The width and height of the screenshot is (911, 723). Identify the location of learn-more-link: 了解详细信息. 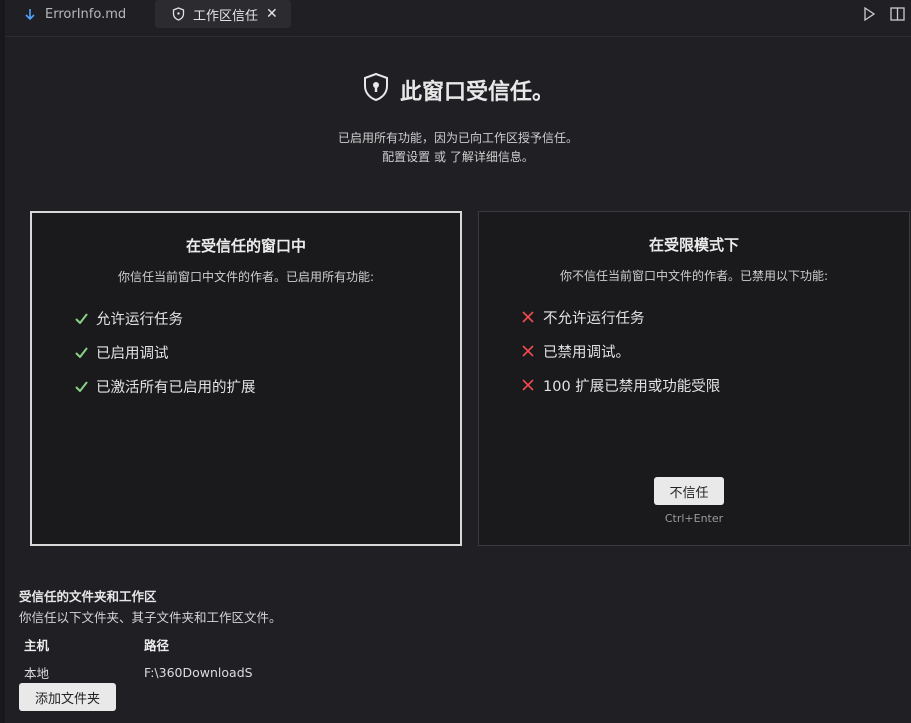
(486, 157).